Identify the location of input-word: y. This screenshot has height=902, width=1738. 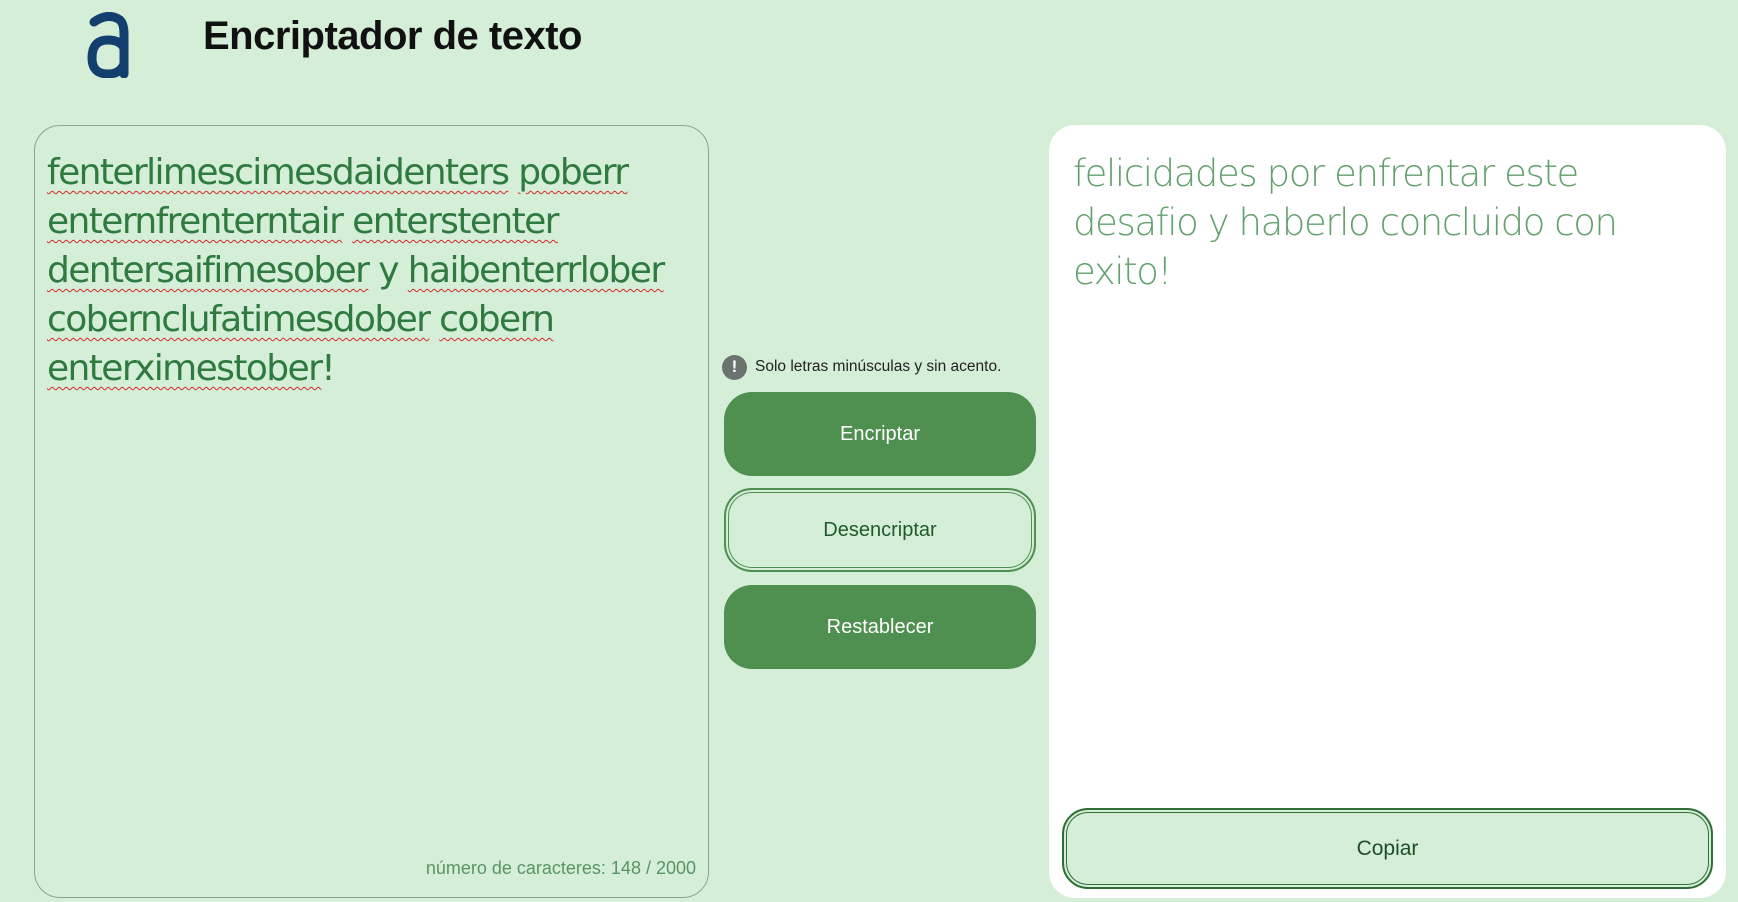
(388, 270).